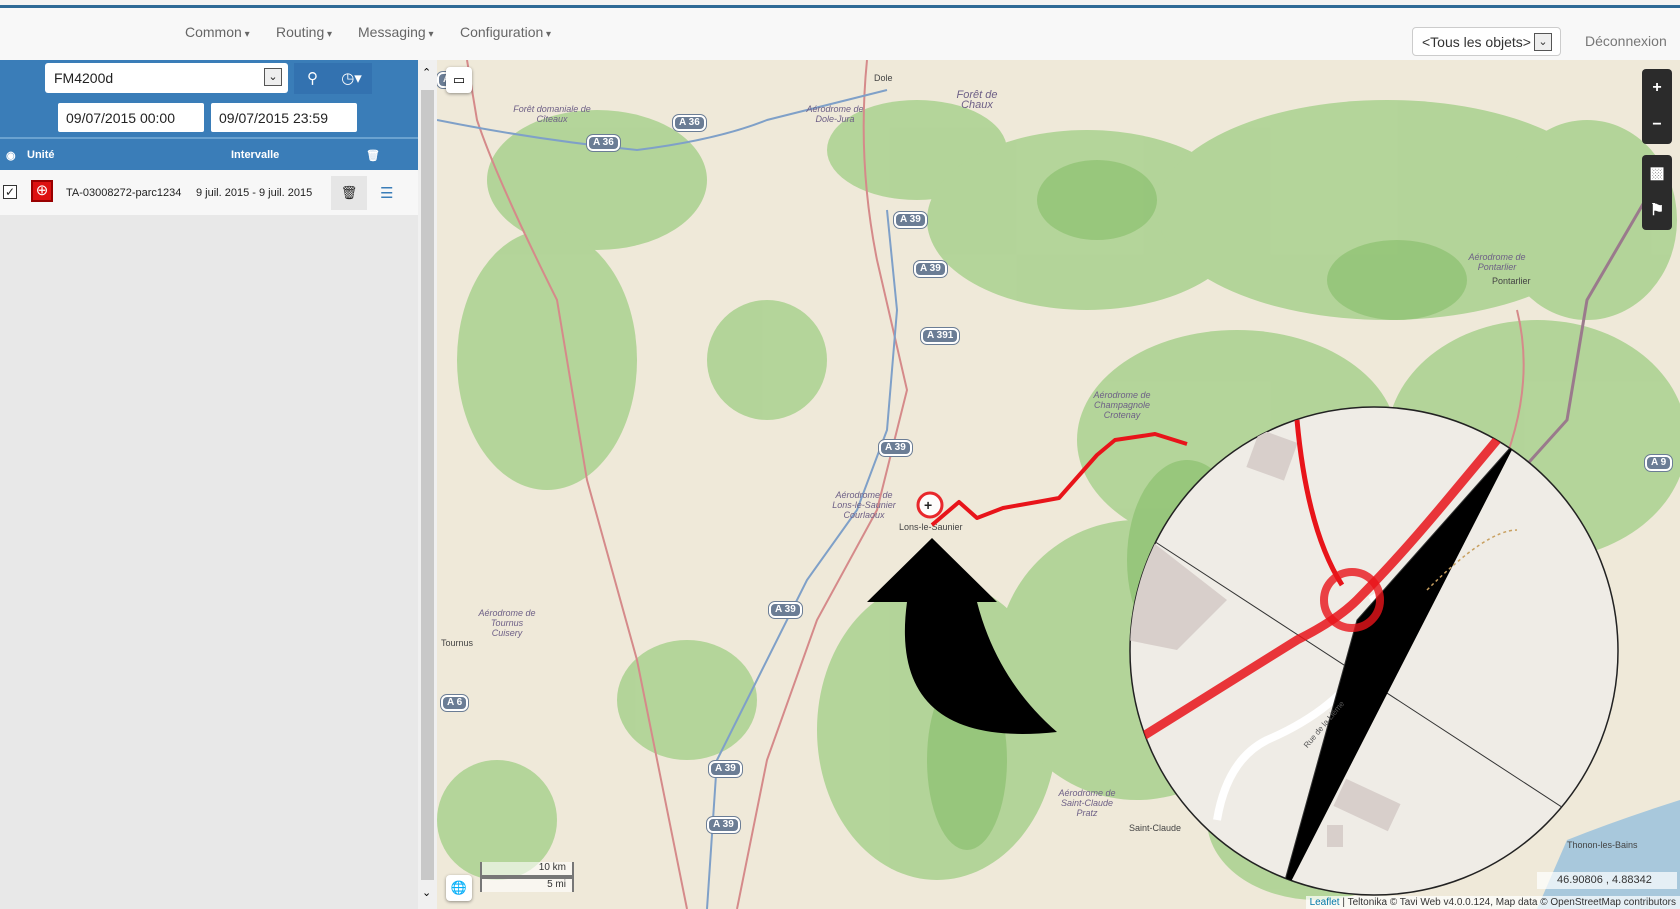 This screenshot has height=909, width=1680. I want to click on unit-select: FM4200d ⌄, so click(166, 78).